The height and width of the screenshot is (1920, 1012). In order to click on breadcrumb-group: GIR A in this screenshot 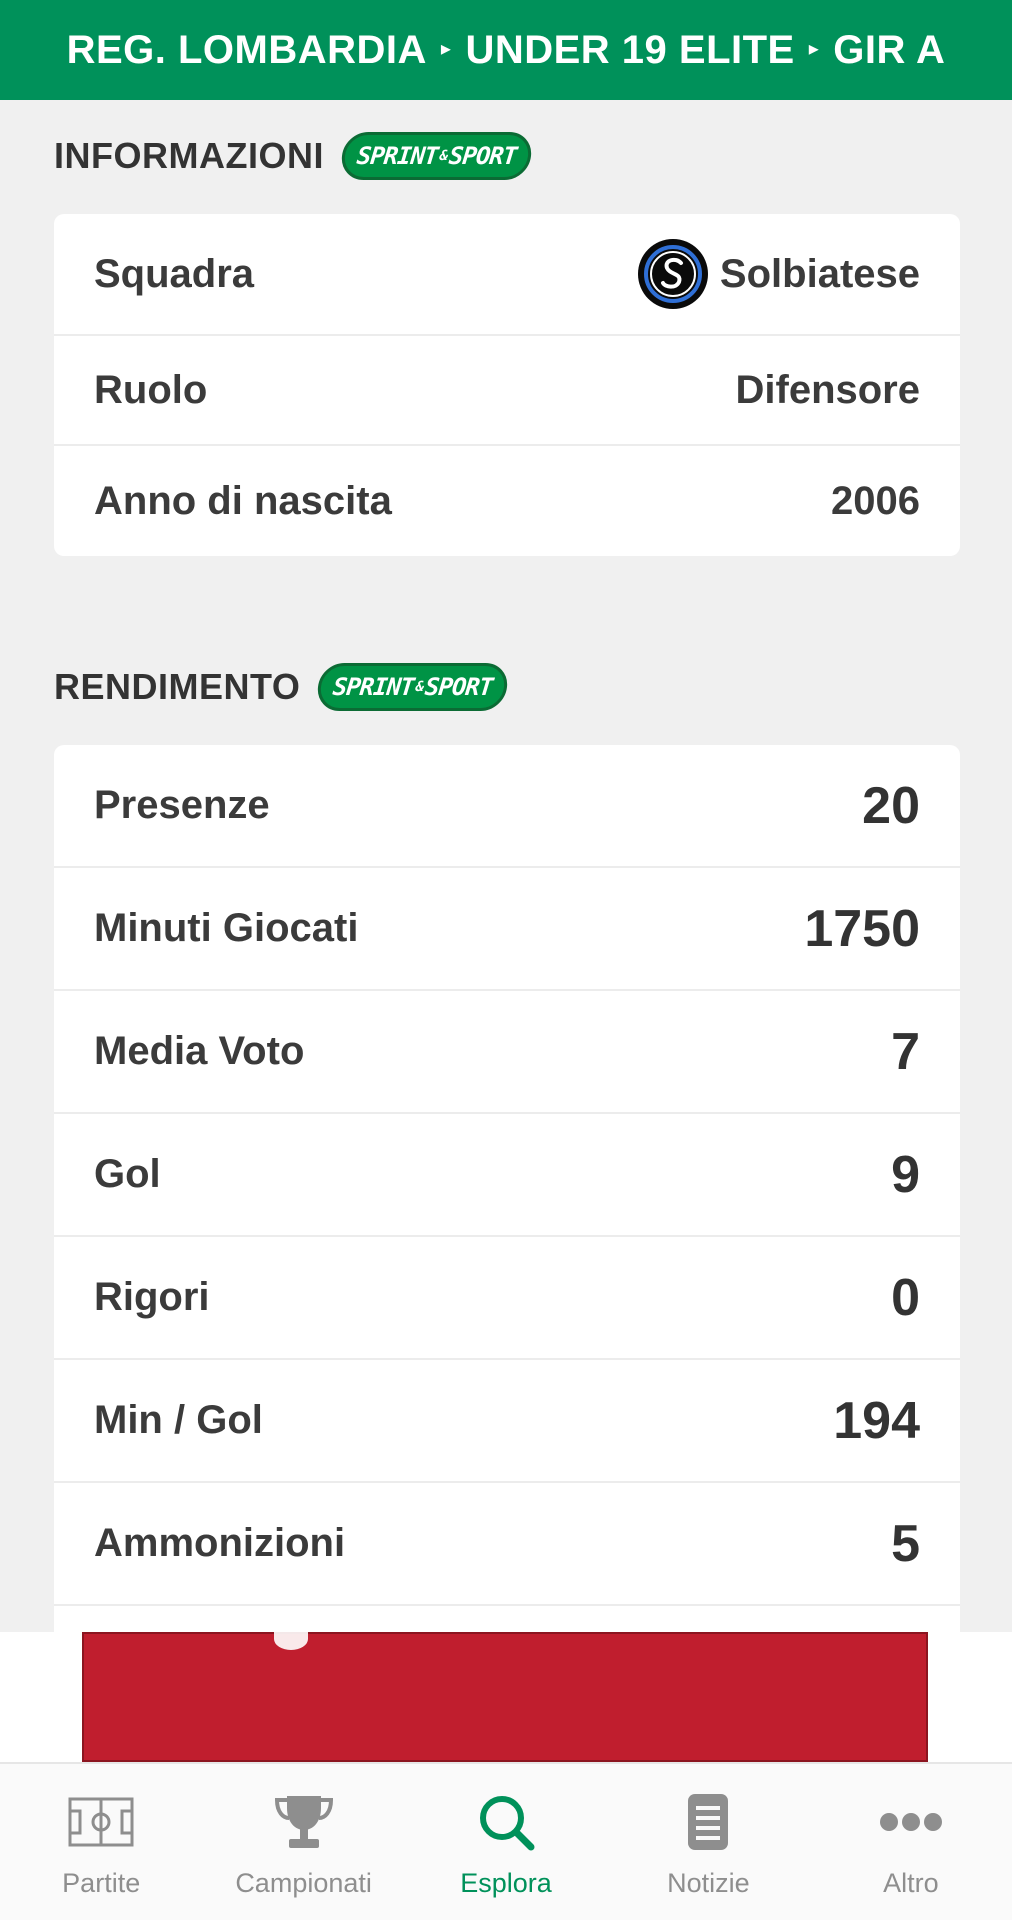, I will do `click(889, 50)`.